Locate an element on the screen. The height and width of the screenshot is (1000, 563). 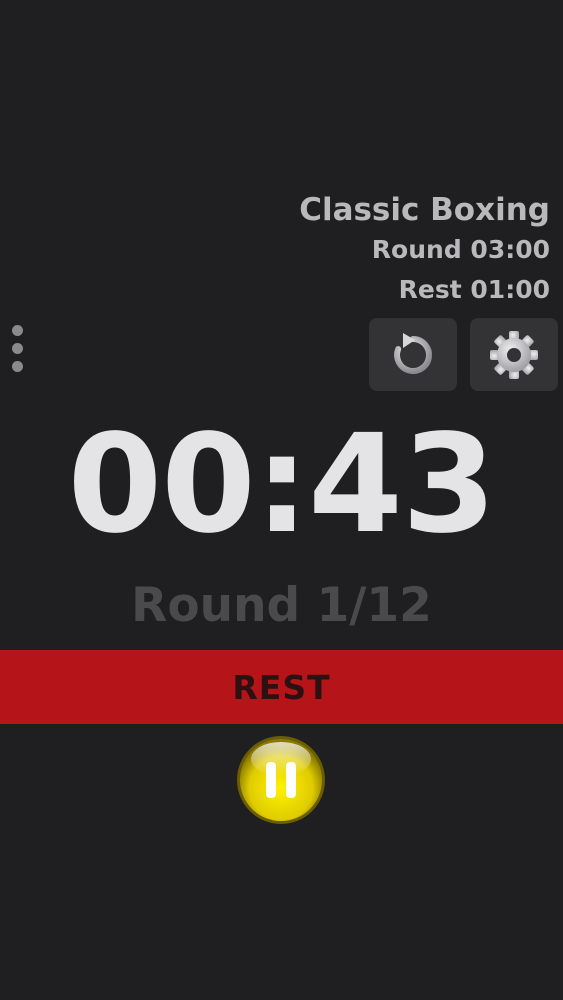
reset-icon is located at coordinates (413, 353).